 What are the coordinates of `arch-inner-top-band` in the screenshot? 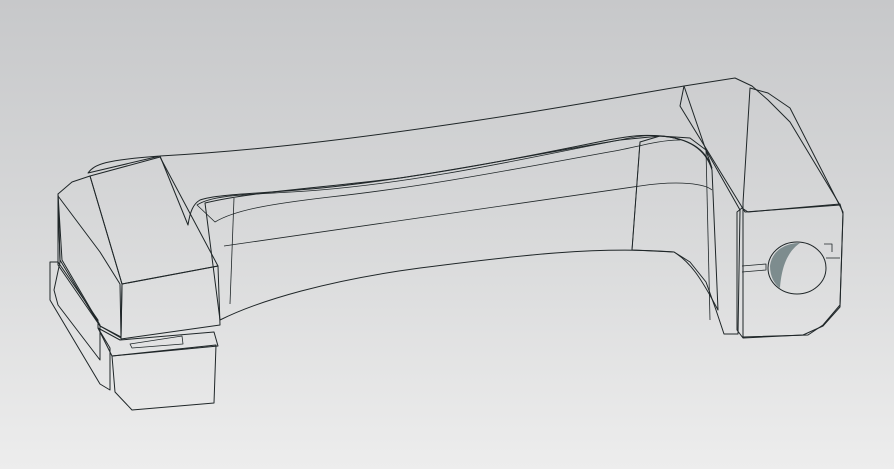 It's located at (438, 179).